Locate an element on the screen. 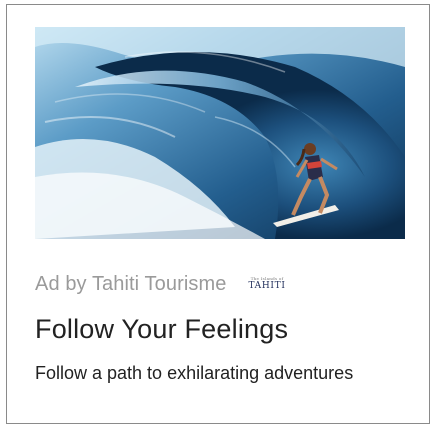 This screenshot has height=430, width=438. tahiti-logo: The Islands of TAHITI is located at coordinates (266, 284).